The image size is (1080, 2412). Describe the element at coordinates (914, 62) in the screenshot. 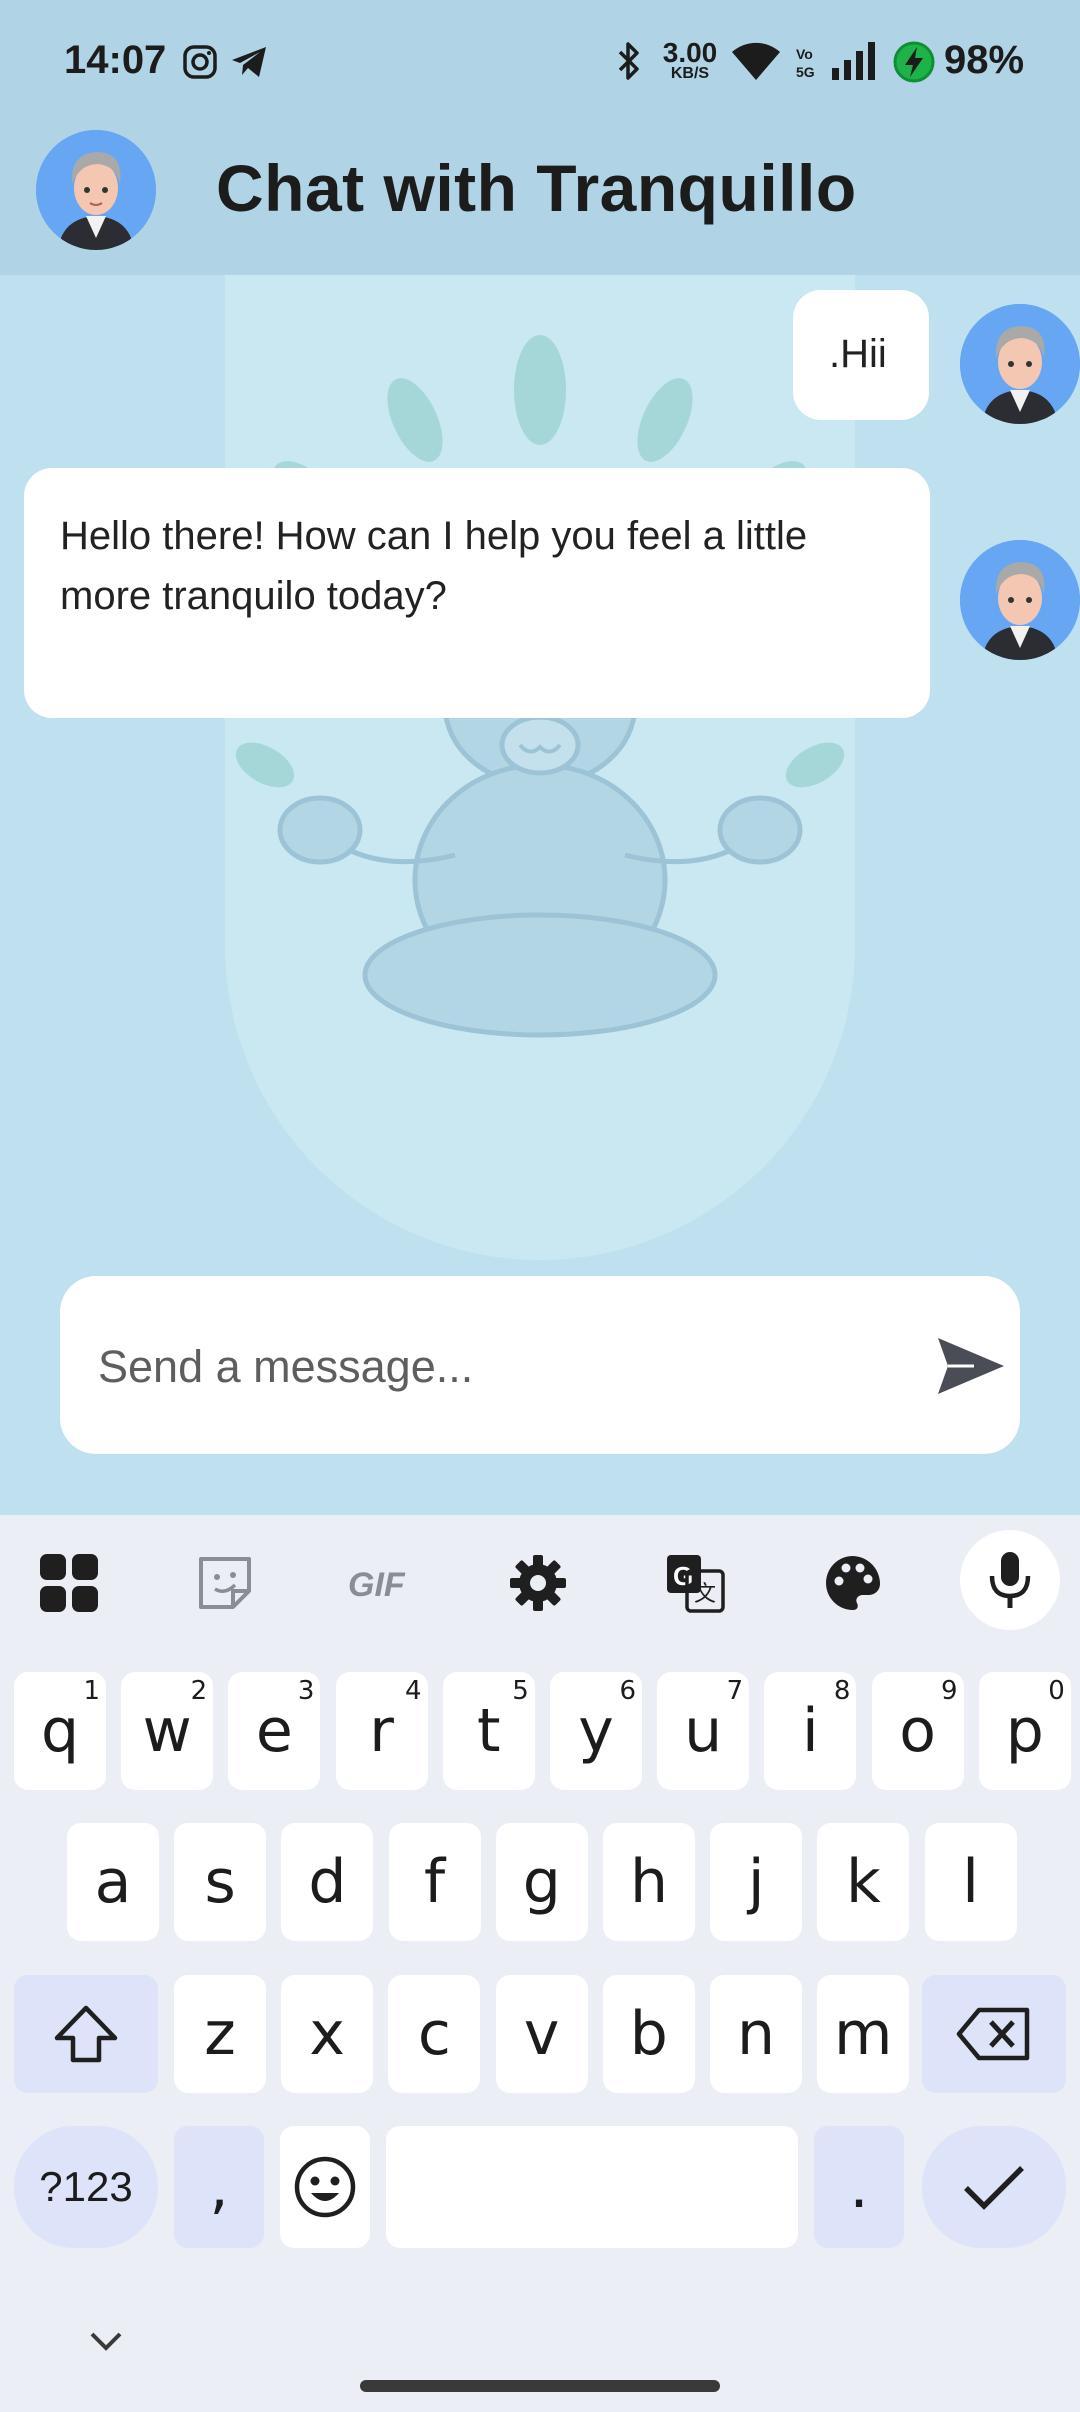

I see `battery-charging-icon` at that location.